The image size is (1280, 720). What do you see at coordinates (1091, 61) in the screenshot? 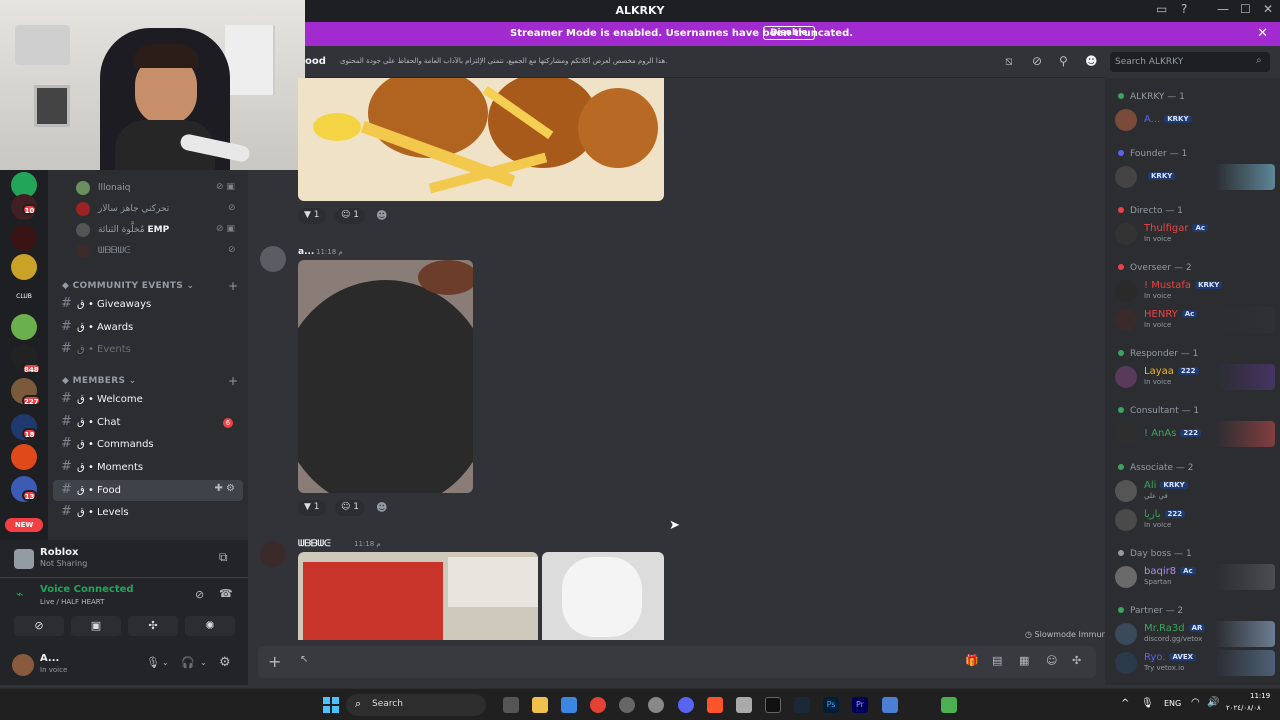
I see `member-list-icon: ☻` at bounding box center [1091, 61].